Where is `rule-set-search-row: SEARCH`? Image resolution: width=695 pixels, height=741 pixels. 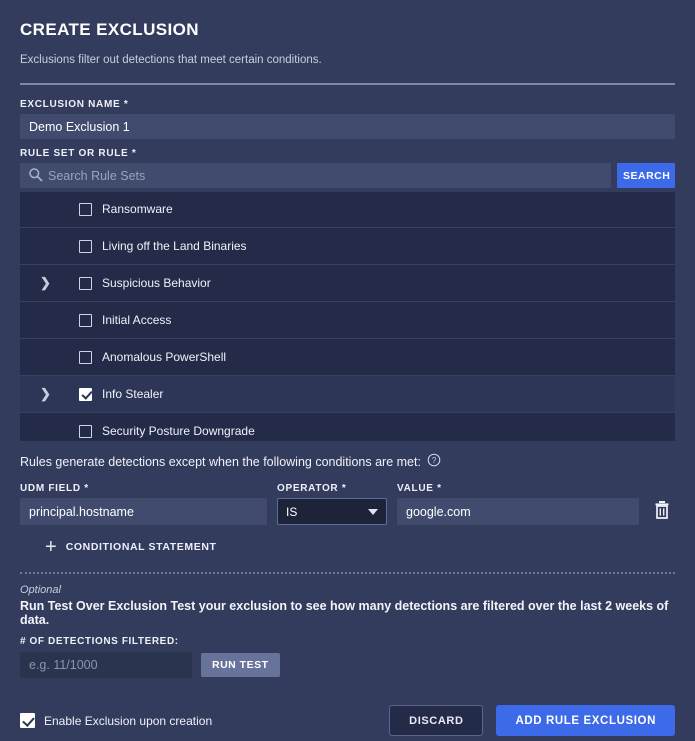
rule-set-search-row: SEARCH is located at coordinates (347, 175).